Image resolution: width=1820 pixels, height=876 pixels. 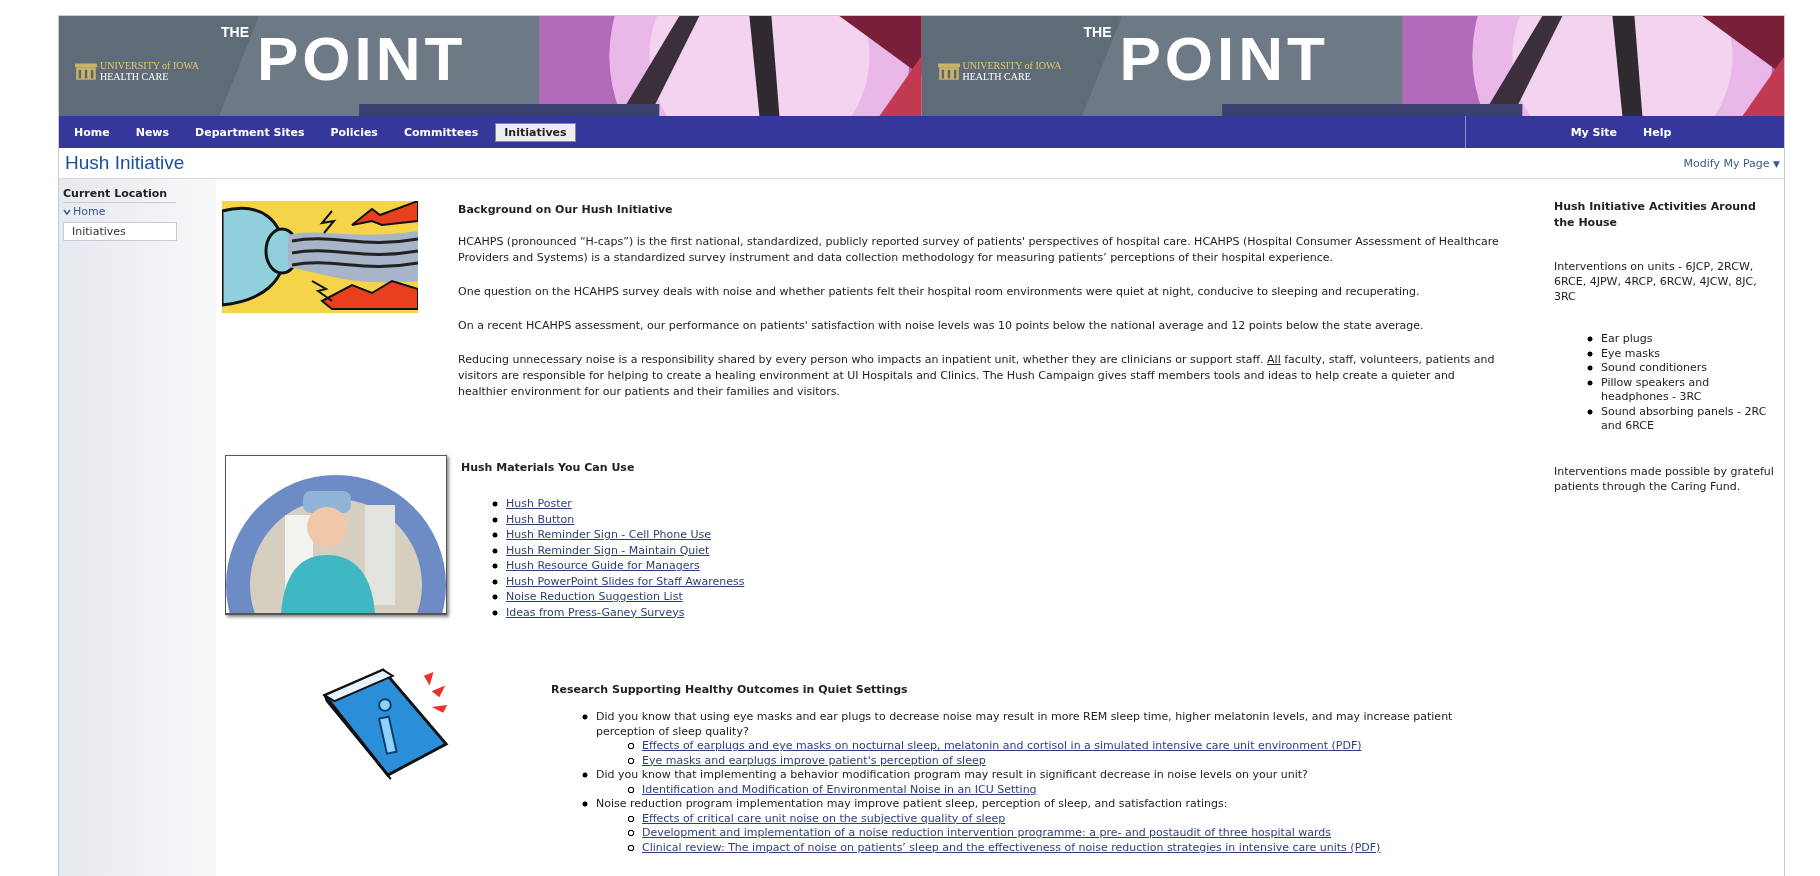 What do you see at coordinates (354, 132) in the screenshot?
I see `nav-tab: Policies` at bounding box center [354, 132].